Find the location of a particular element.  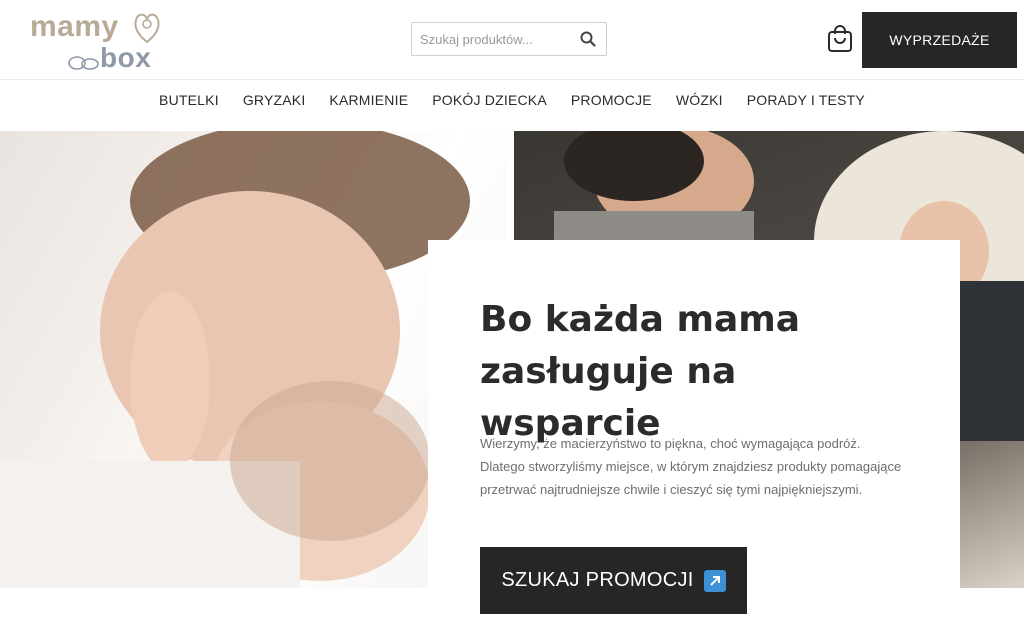

search-icon is located at coordinates (588, 39).